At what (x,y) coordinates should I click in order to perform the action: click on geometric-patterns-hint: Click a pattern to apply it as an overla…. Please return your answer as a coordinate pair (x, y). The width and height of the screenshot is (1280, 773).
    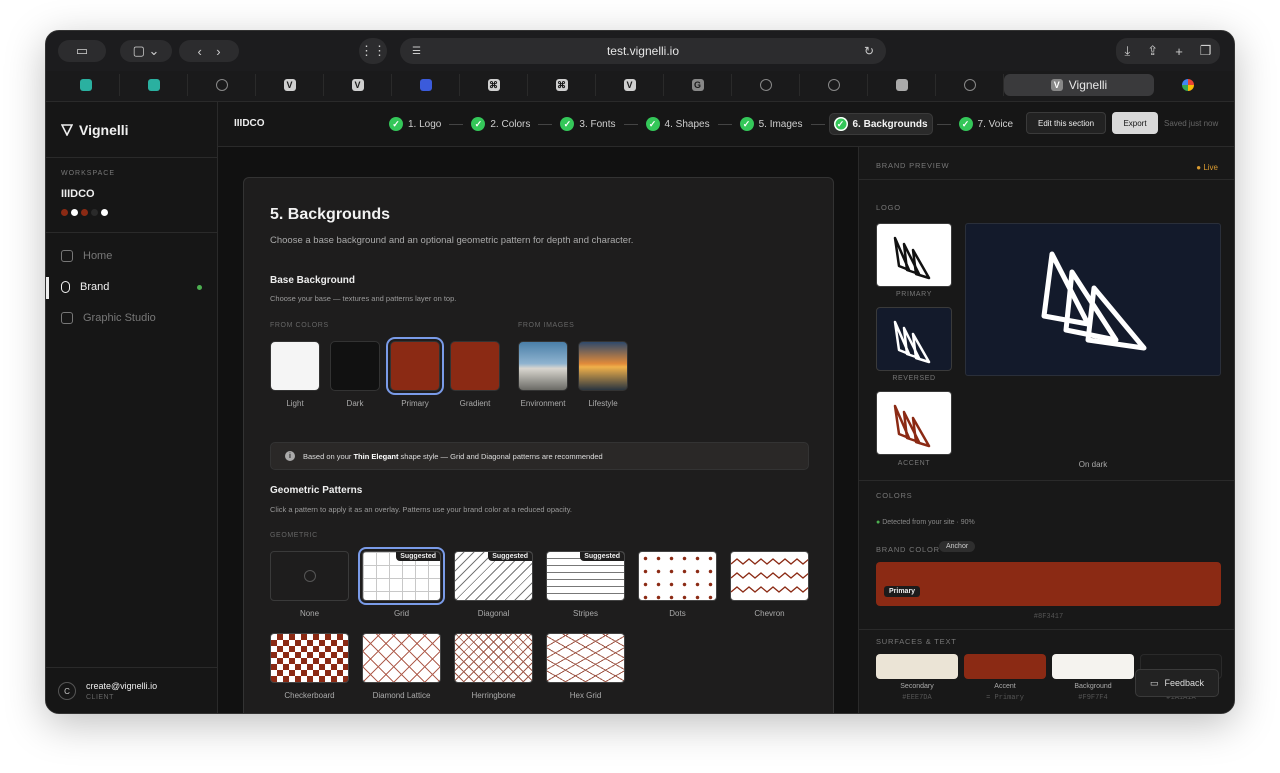
    Looking at the image, I should click on (421, 509).